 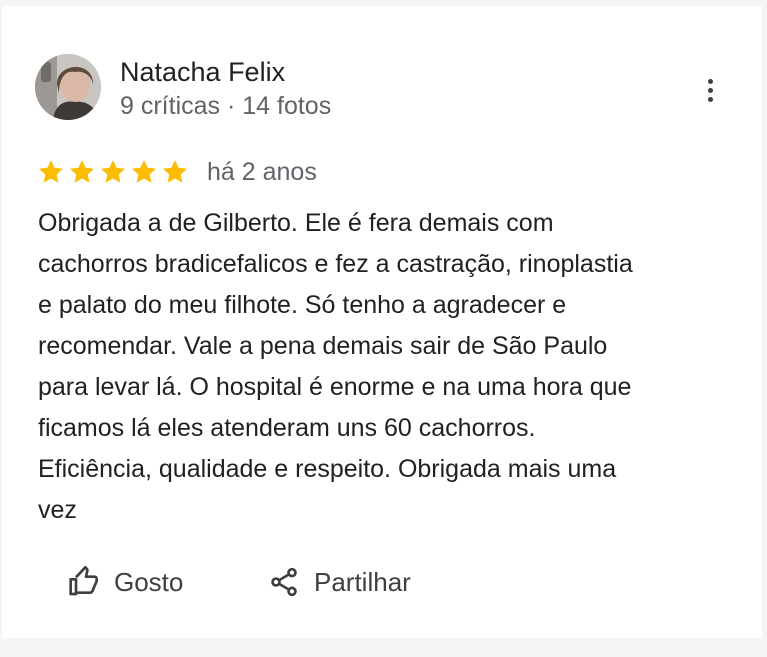 I want to click on rating-row: há 2 anos, so click(x=177, y=172).